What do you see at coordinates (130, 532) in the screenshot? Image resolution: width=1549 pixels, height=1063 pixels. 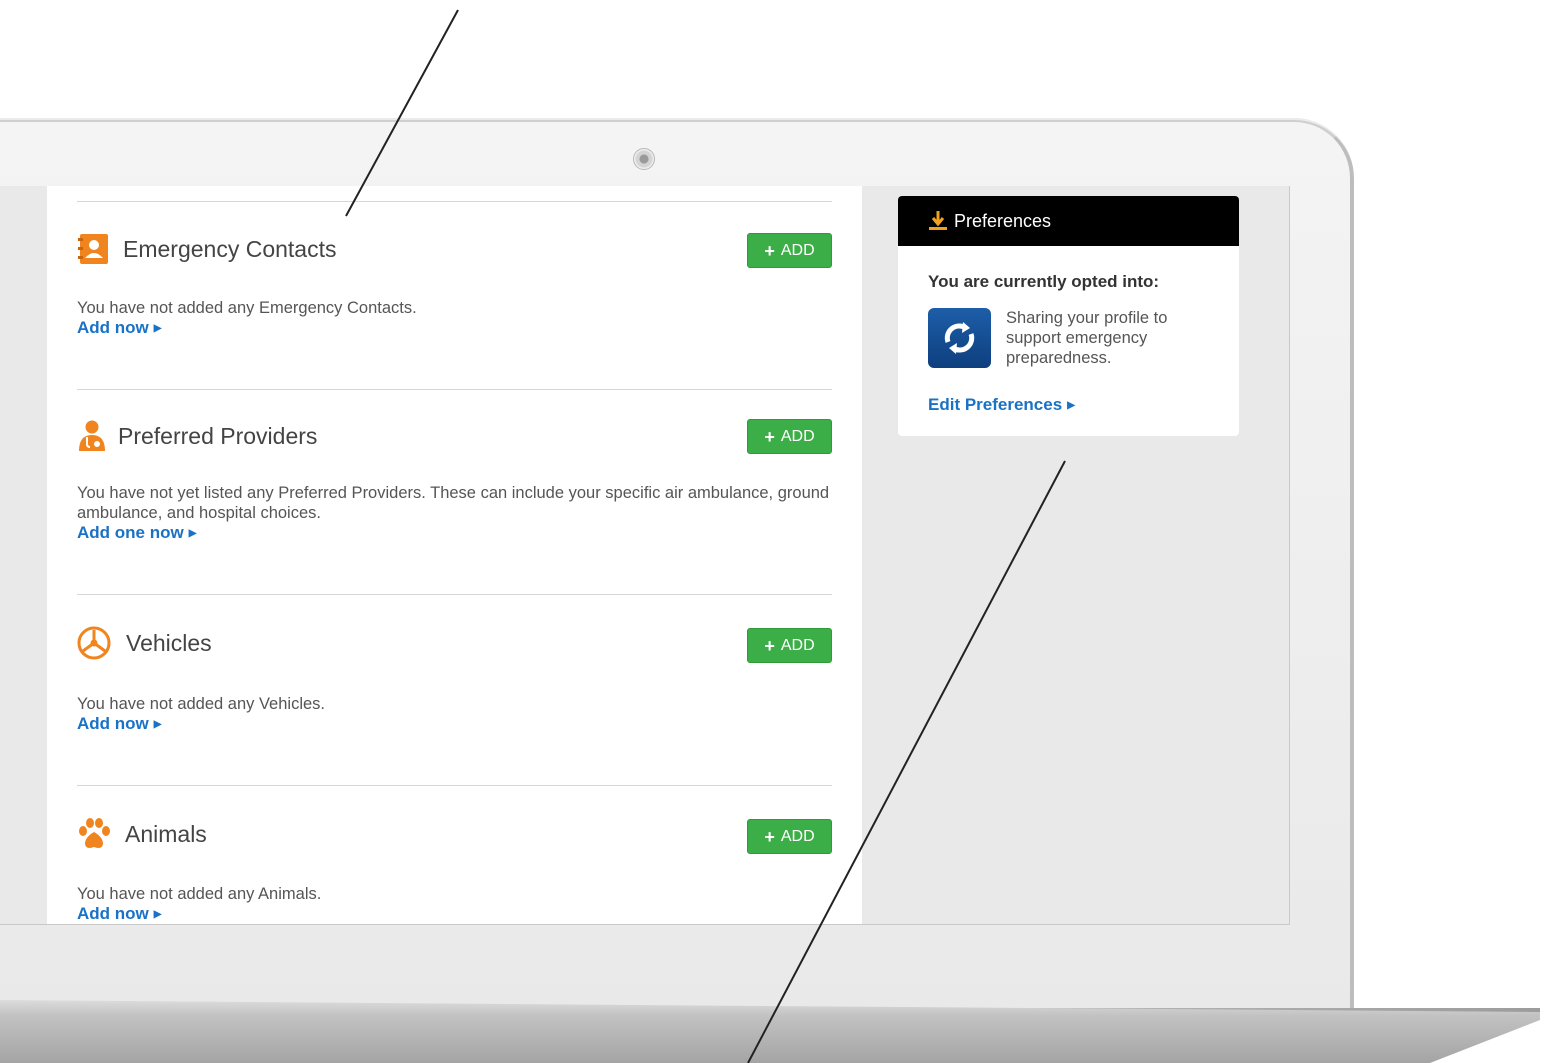 I see `link-label: Add one now` at bounding box center [130, 532].